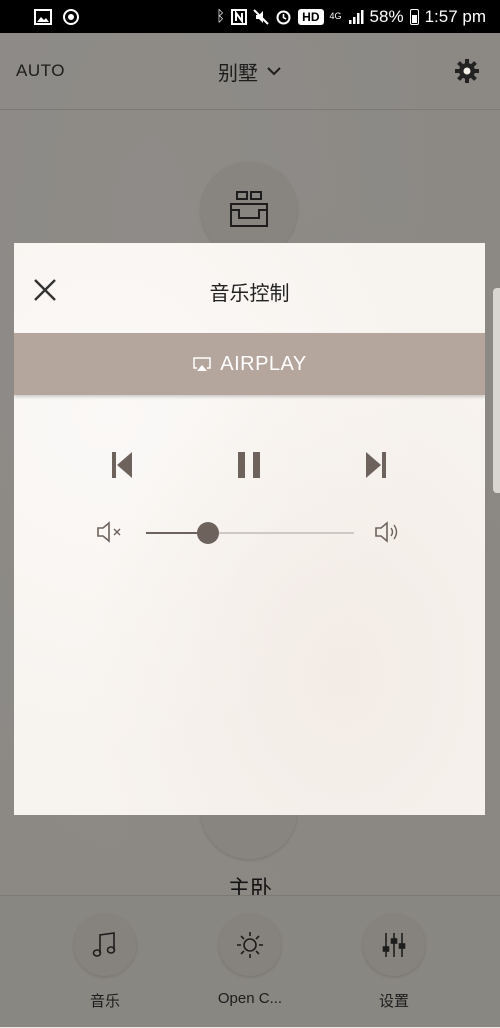 The height and width of the screenshot is (1028, 500). I want to click on pause-icon, so click(249, 465).